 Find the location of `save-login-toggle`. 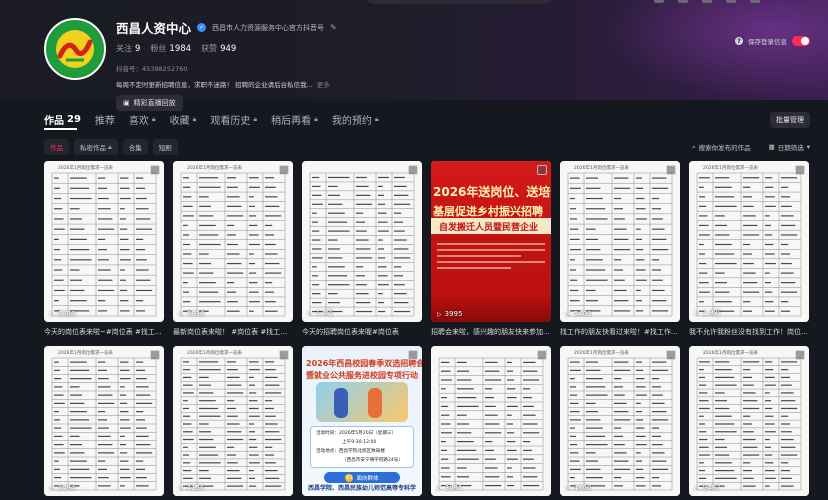

save-login-toggle is located at coordinates (801, 41).